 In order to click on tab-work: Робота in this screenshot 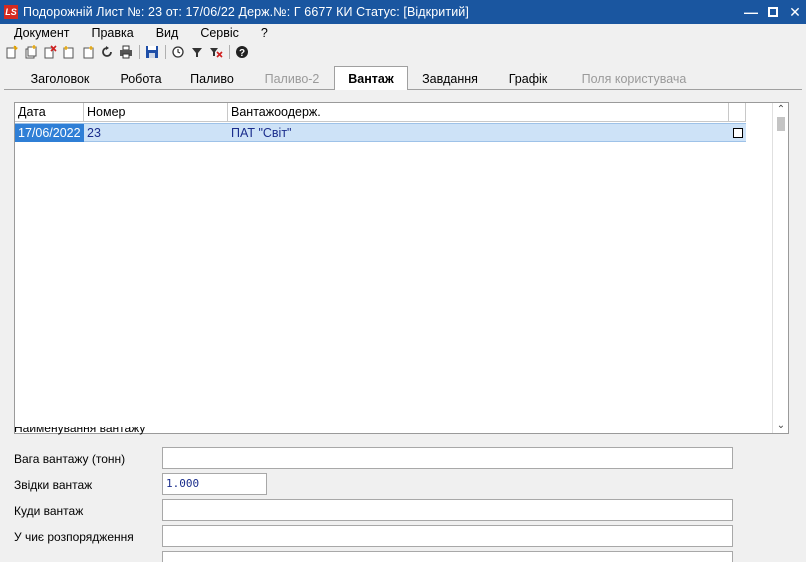, I will do `click(141, 79)`.